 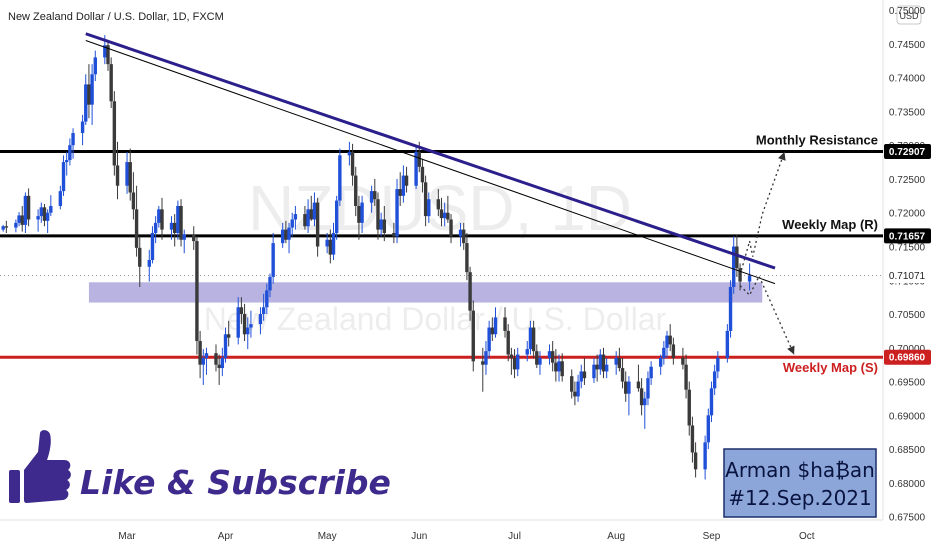 What do you see at coordinates (830, 367) in the screenshot?
I see `weekly-support-label: Weekly Map (S)` at bounding box center [830, 367].